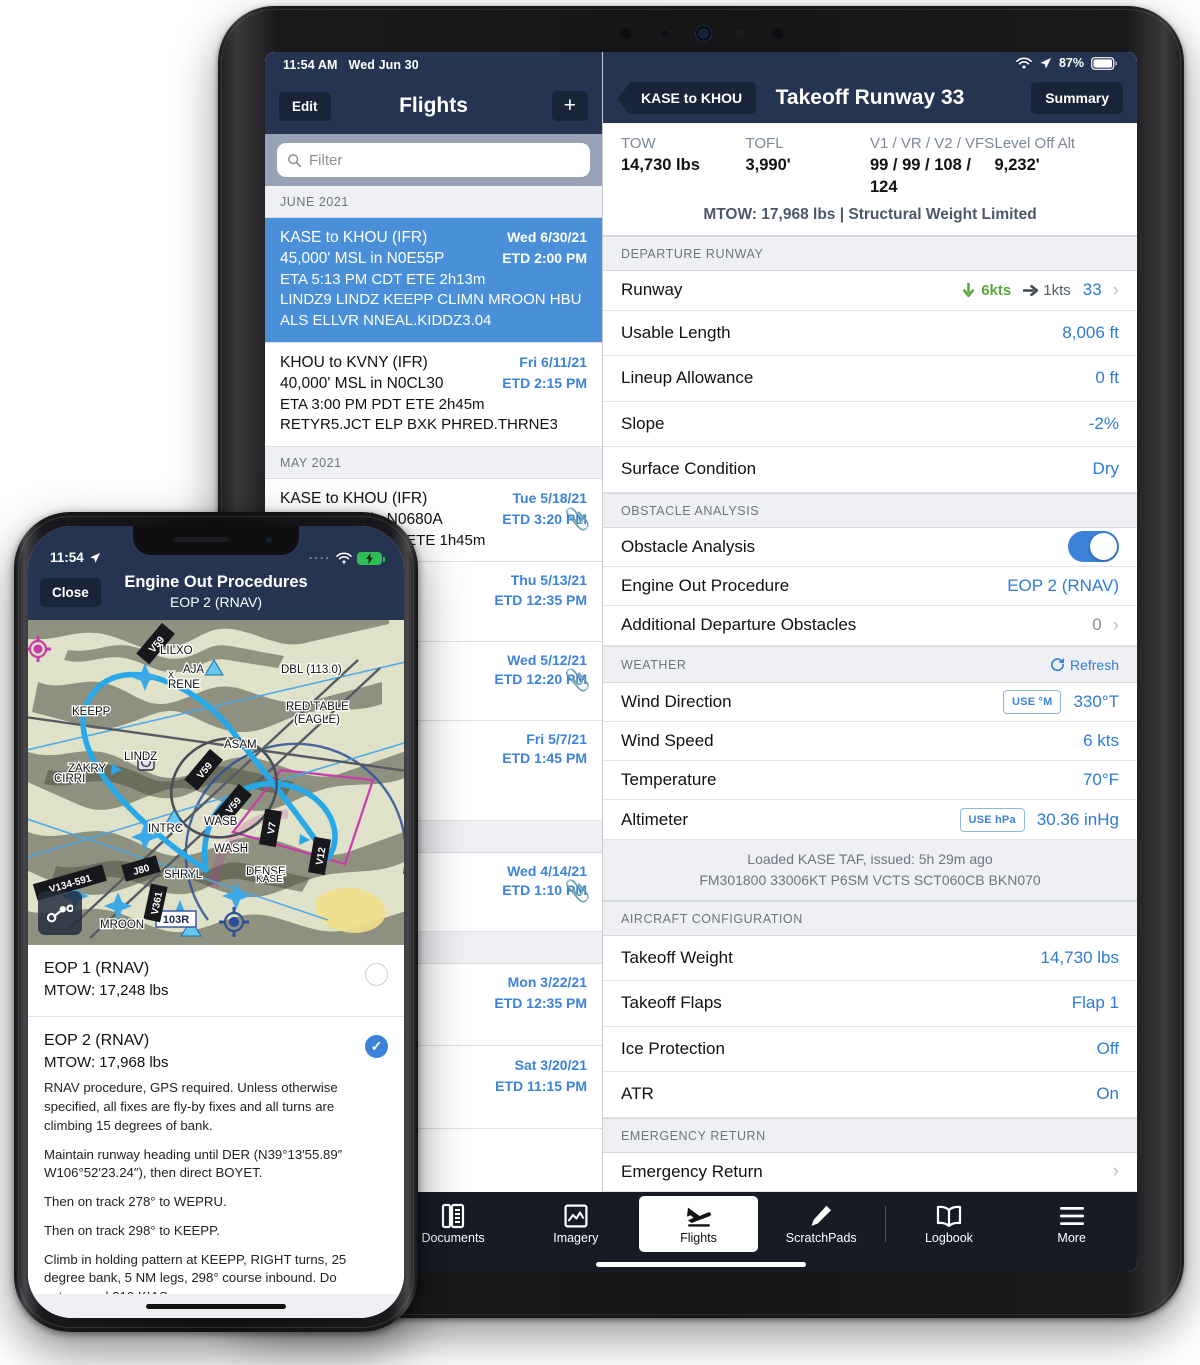 The width and height of the screenshot is (1200, 1365). What do you see at coordinates (692, 1171) in the screenshot?
I see `row-label: Emergency Return` at bounding box center [692, 1171].